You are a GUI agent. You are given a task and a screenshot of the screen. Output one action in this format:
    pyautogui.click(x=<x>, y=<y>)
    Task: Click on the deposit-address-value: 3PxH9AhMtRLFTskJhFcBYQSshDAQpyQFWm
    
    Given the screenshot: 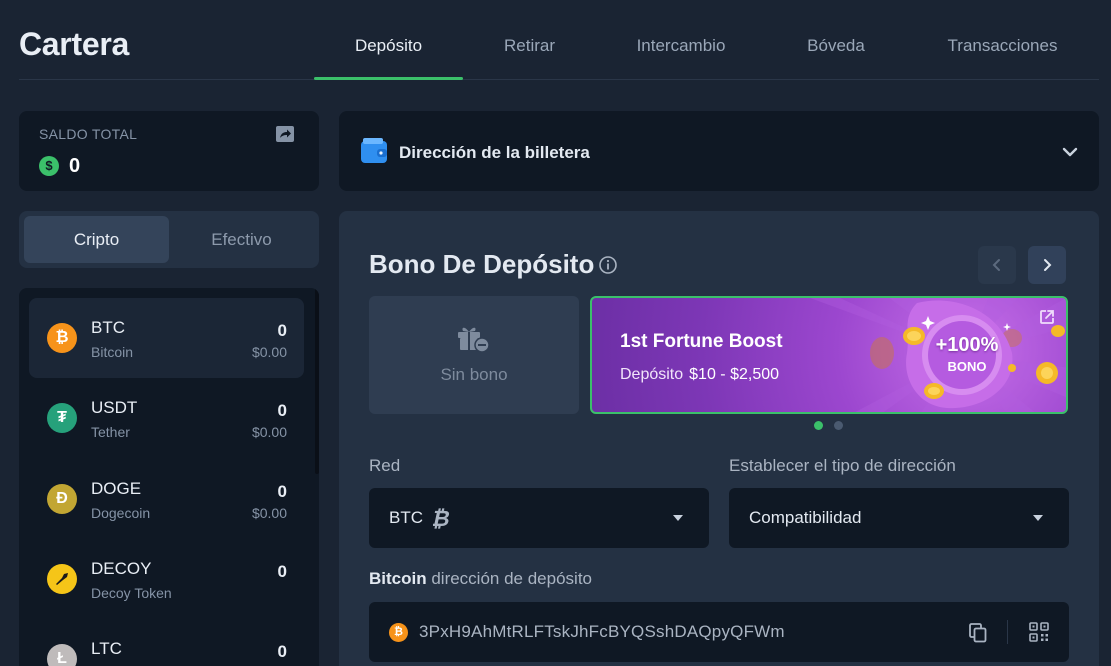 What is the action you would take?
    pyautogui.click(x=602, y=632)
    